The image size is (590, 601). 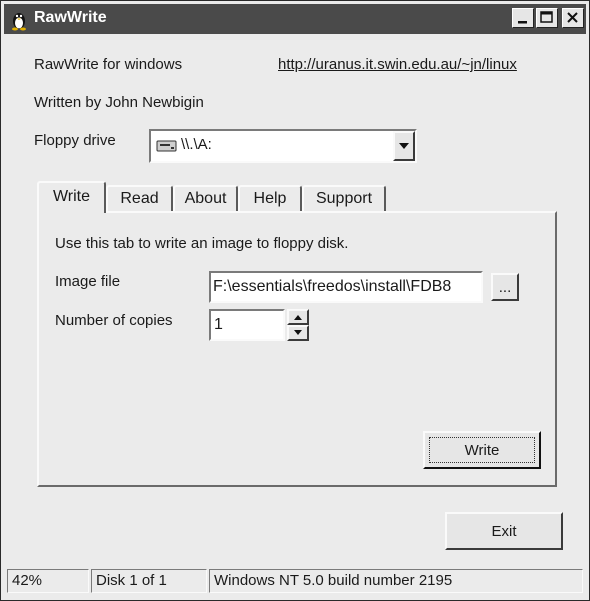 I want to click on tab-about: About, so click(x=205, y=198).